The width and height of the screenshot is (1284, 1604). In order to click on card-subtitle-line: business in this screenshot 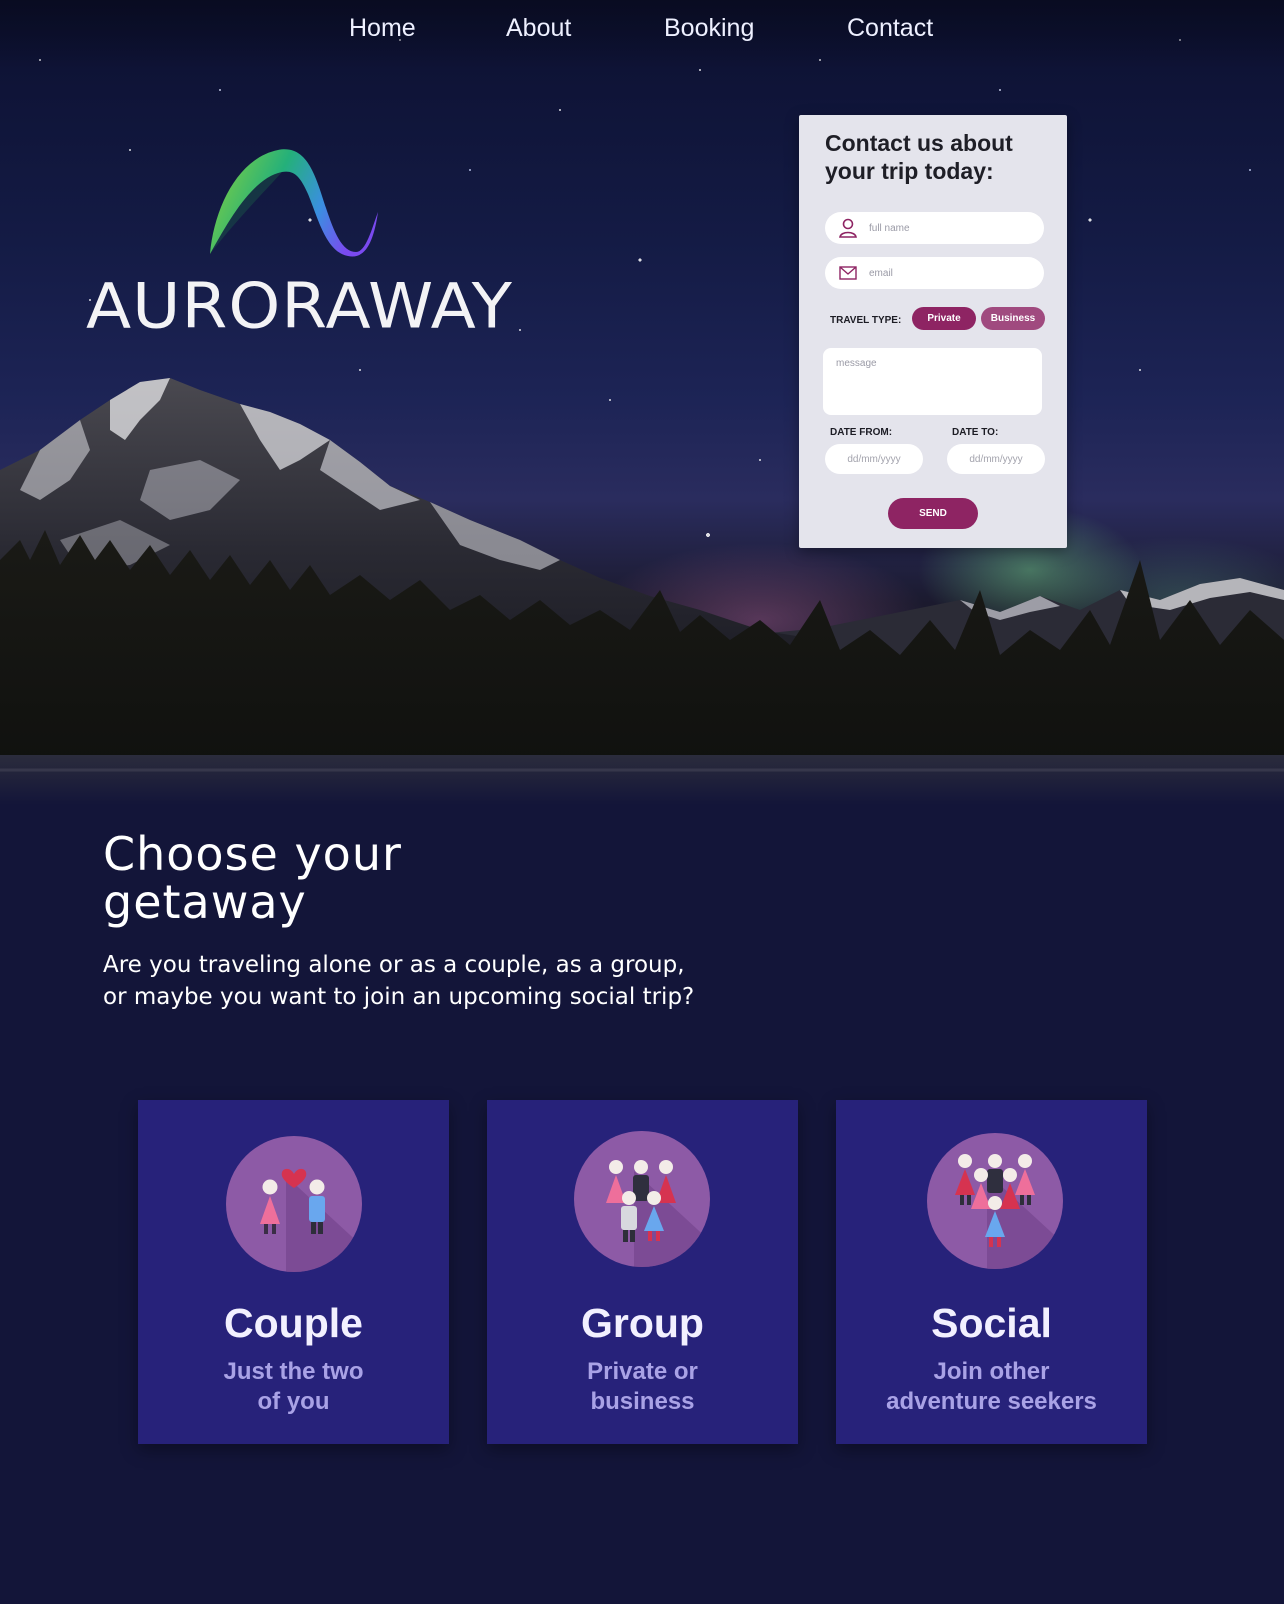, I will do `click(642, 1401)`.